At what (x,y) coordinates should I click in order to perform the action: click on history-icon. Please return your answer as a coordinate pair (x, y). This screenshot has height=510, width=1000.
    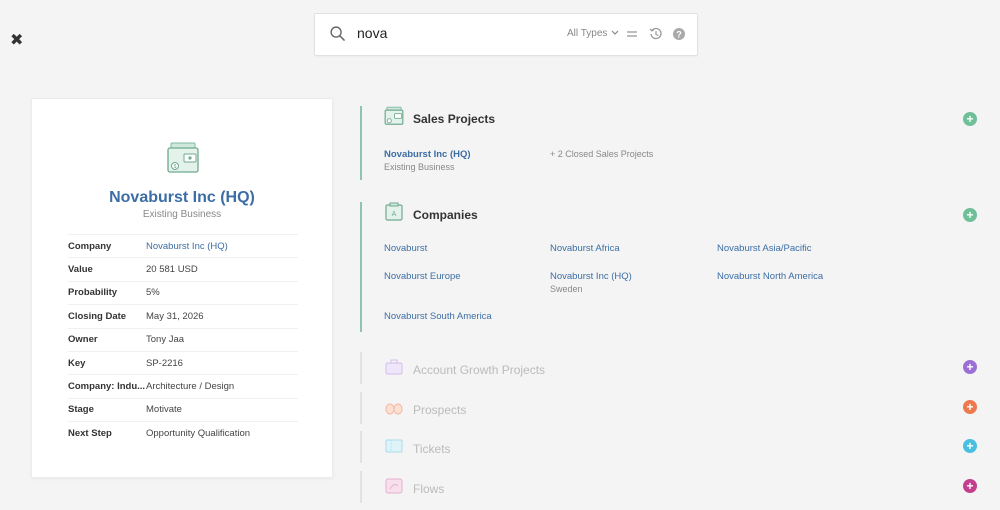
    Looking at the image, I should click on (656, 36).